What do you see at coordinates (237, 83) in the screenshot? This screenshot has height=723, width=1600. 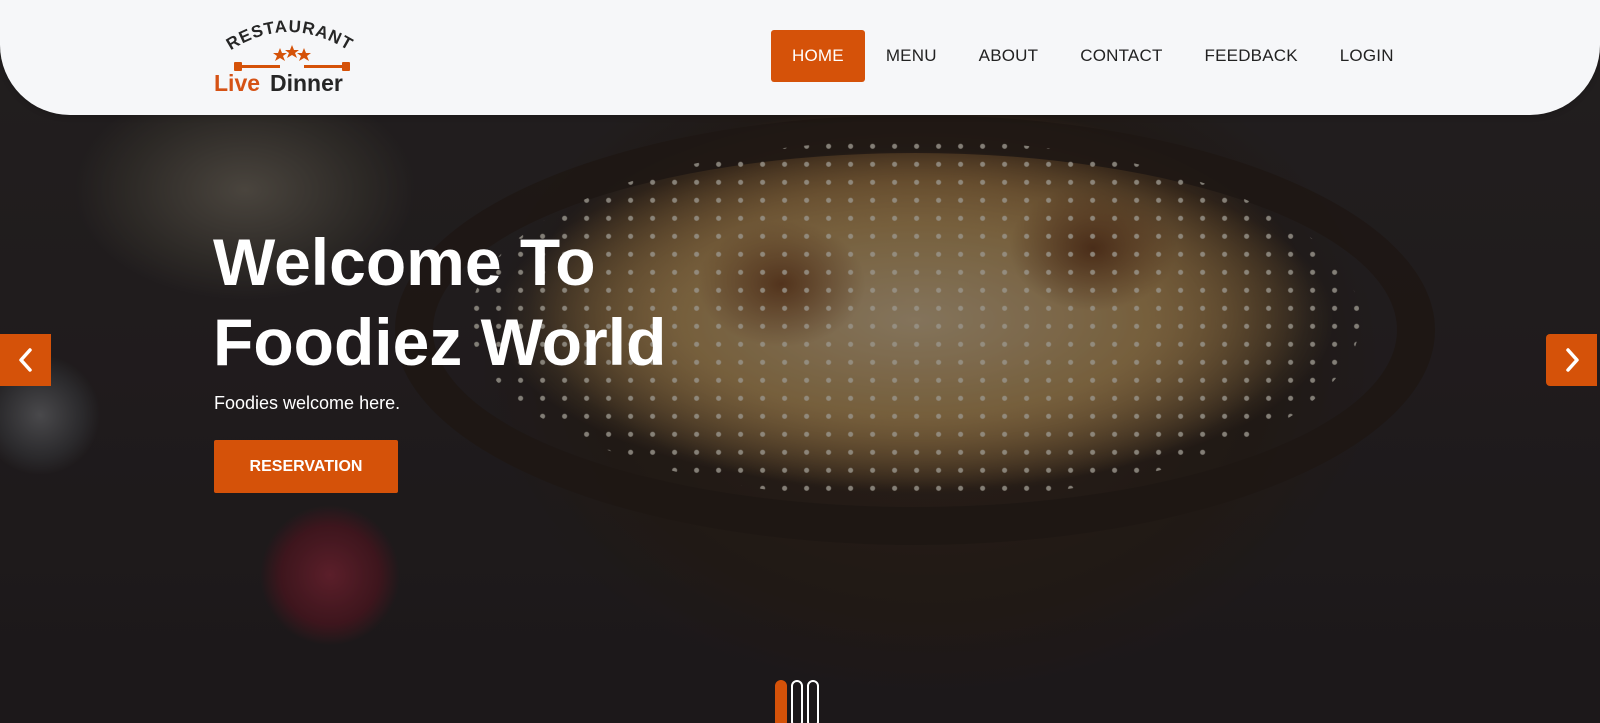 I see `logo-name-live: Live` at bounding box center [237, 83].